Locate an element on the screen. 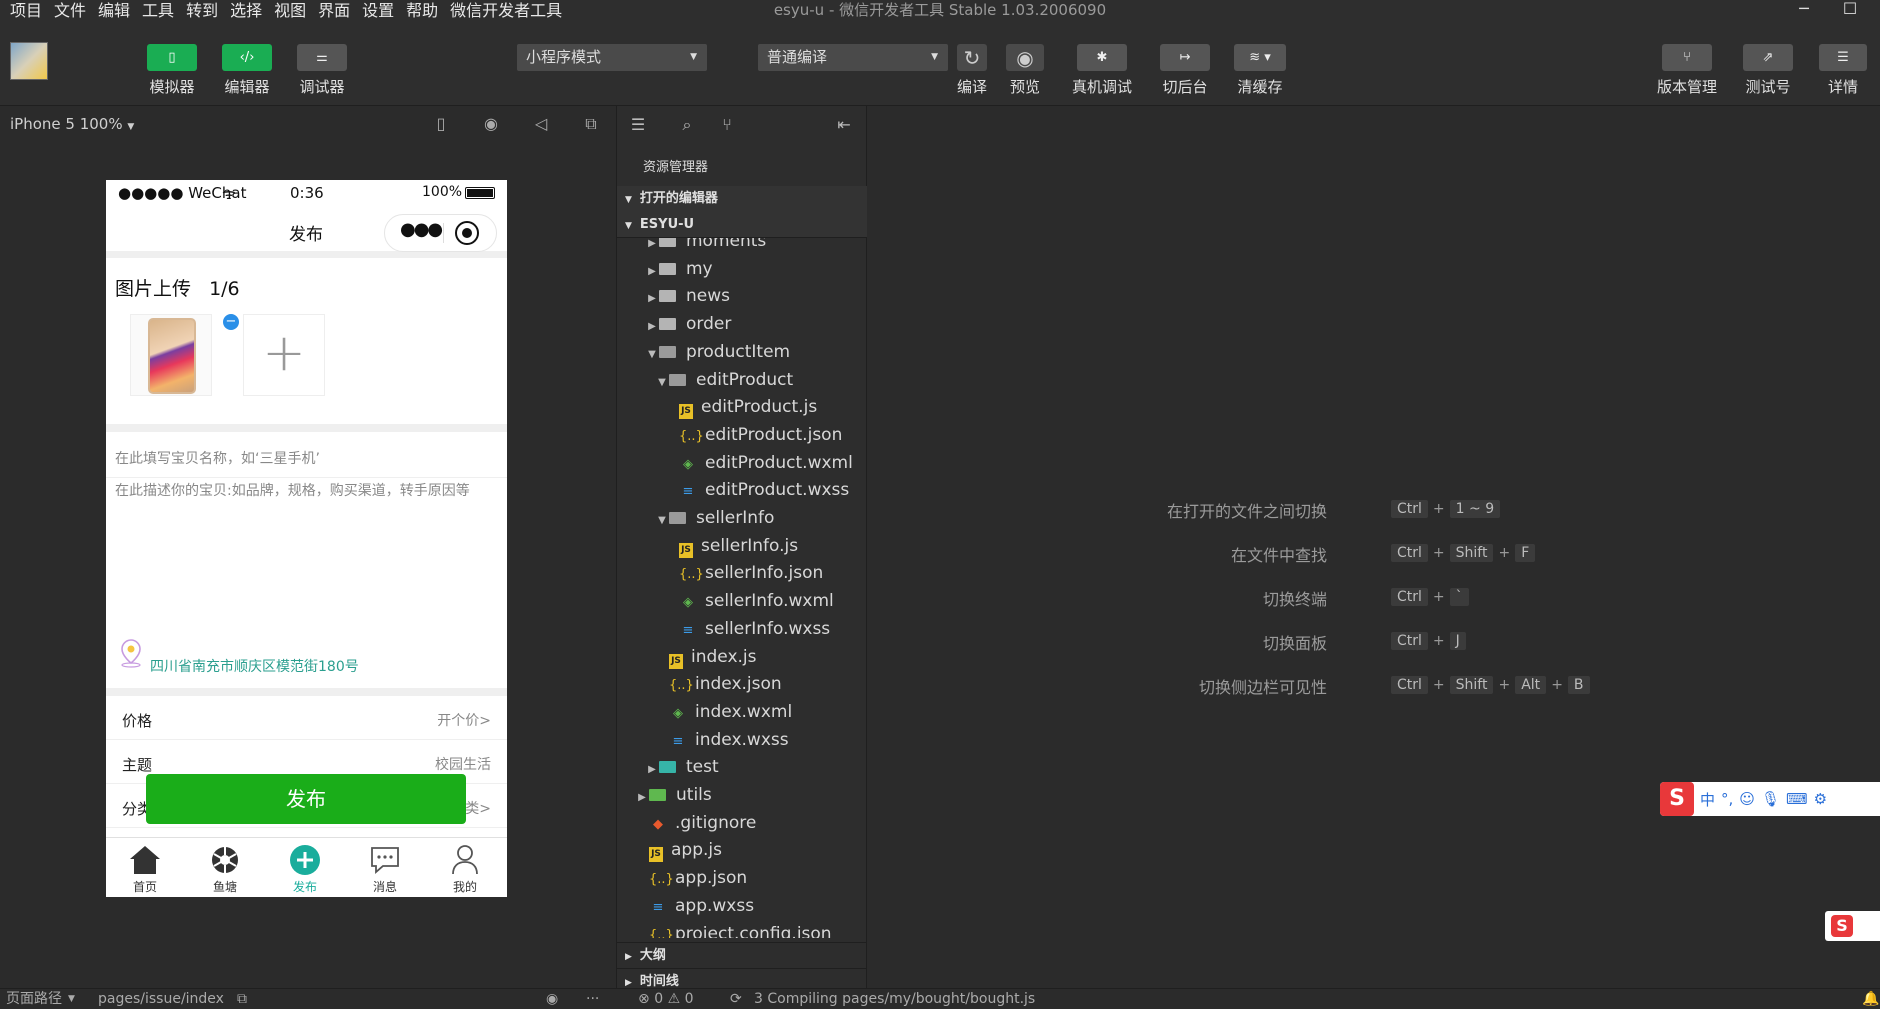 The image size is (1880, 1009). device-select: iPhone 5 100% is located at coordinates (66, 124).